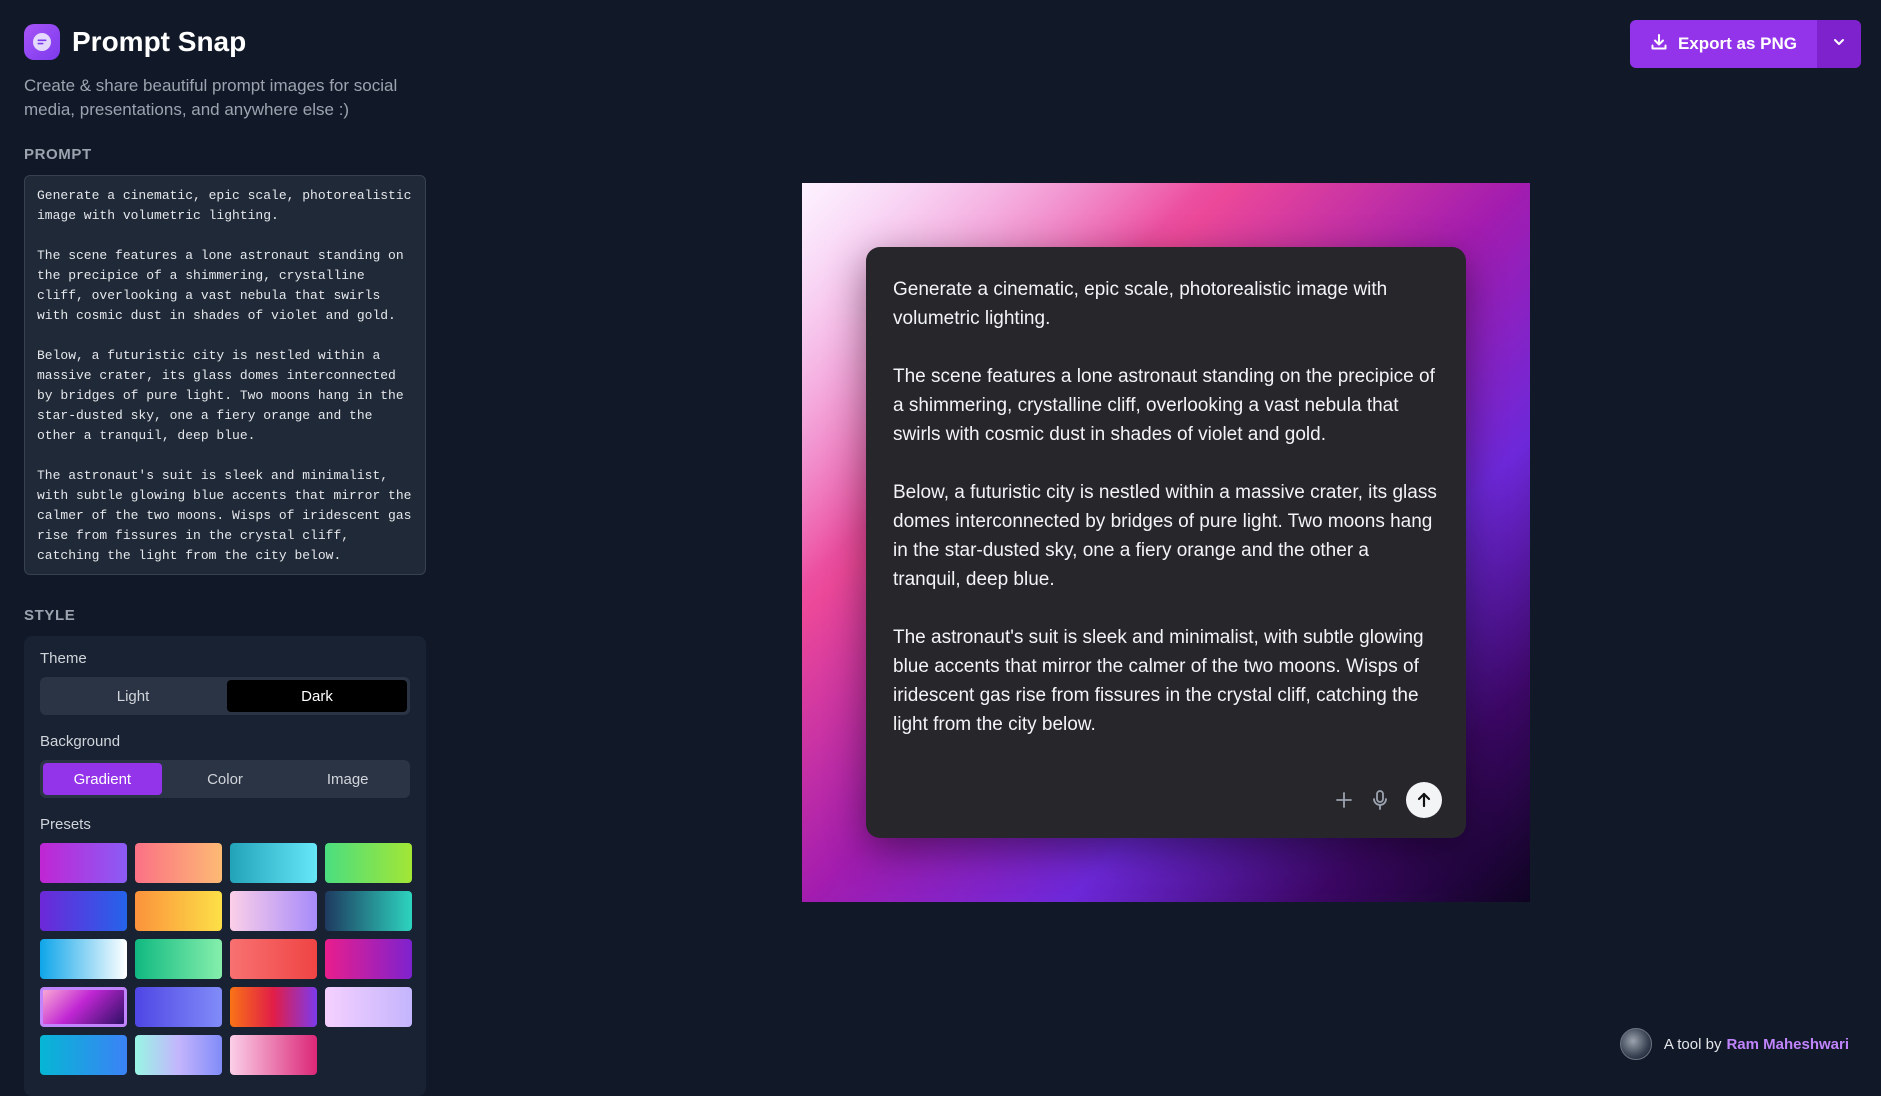 The image size is (1881, 1096). I want to click on background-color-button: Color, so click(225, 779).